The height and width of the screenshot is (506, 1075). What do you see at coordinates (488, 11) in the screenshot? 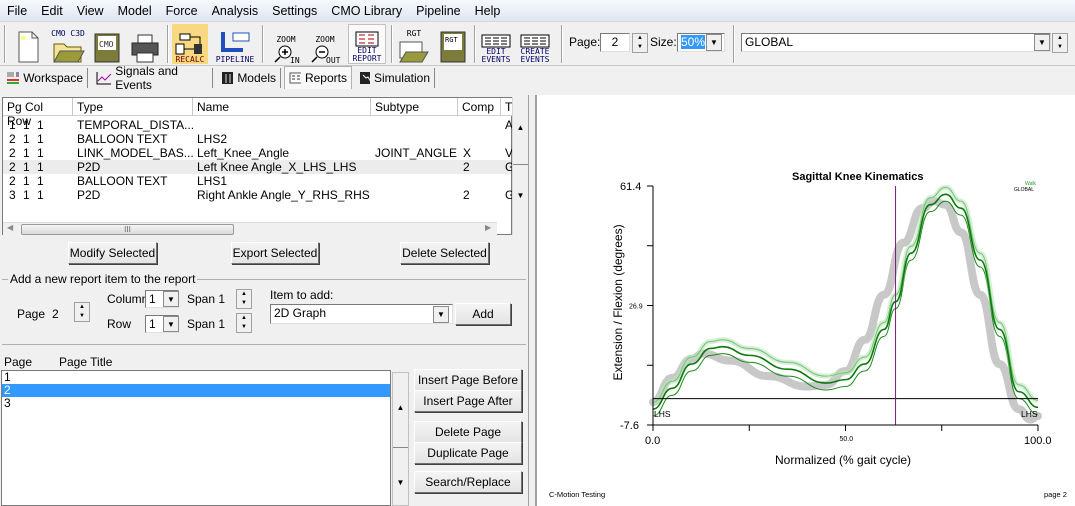
I see `menu-help: Help` at bounding box center [488, 11].